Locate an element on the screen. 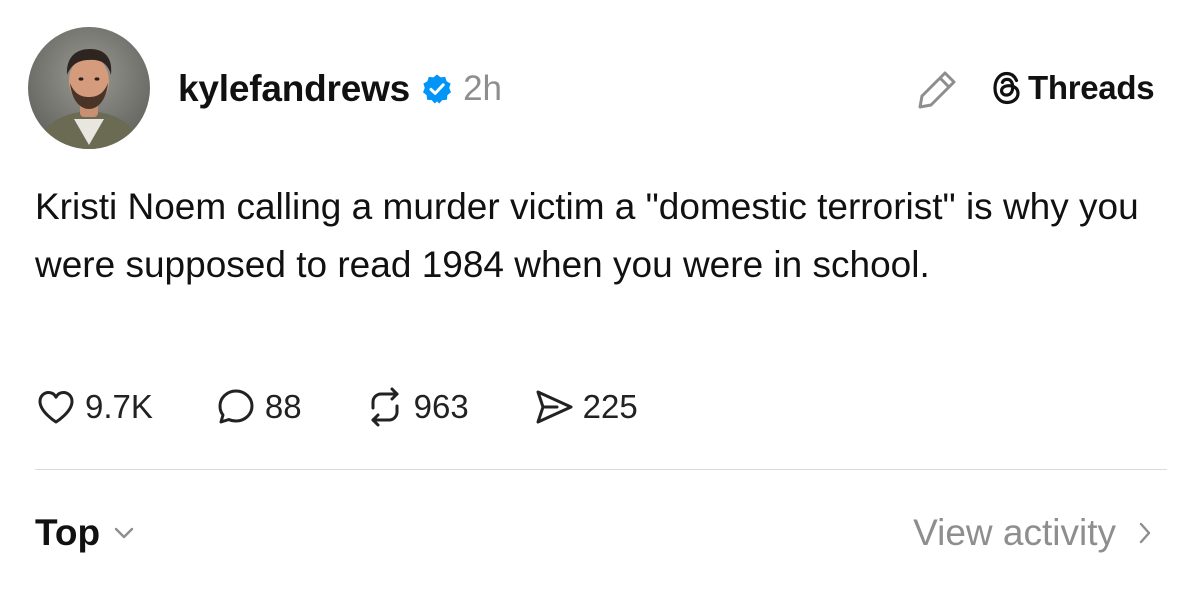 Image resolution: width=1200 pixels, height=592 pixels. avatar is located at coordinates (89, 88).